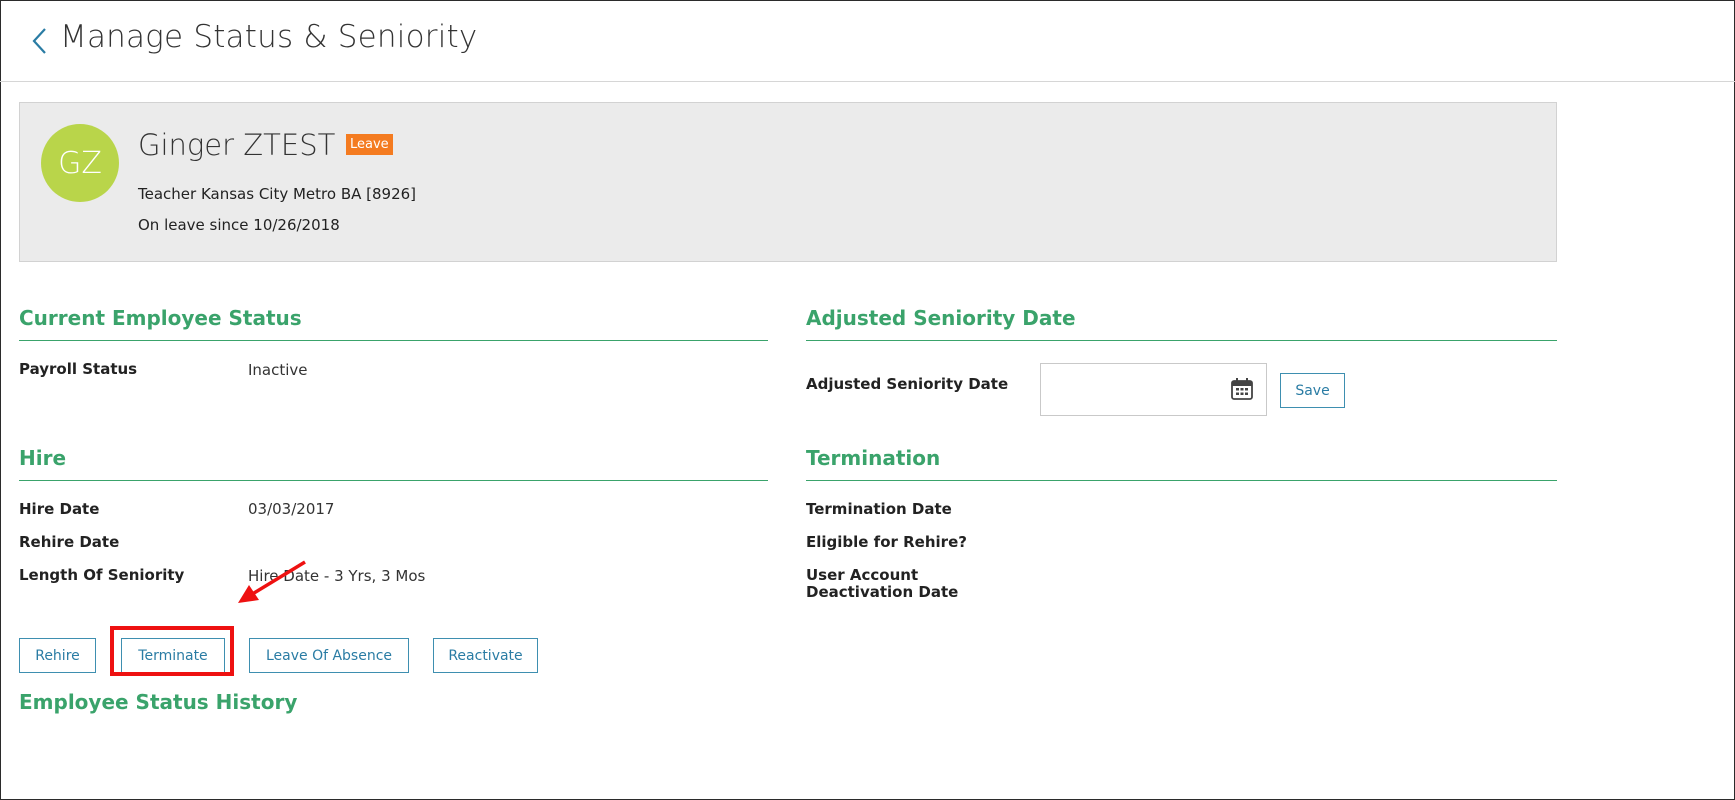 This screenshot has height=800, width=1735. Describe the element at coordinates (277, 194) in the screenshot. I see `employee-job: Teacher Kansas City Metro BA [8926]` at that location.